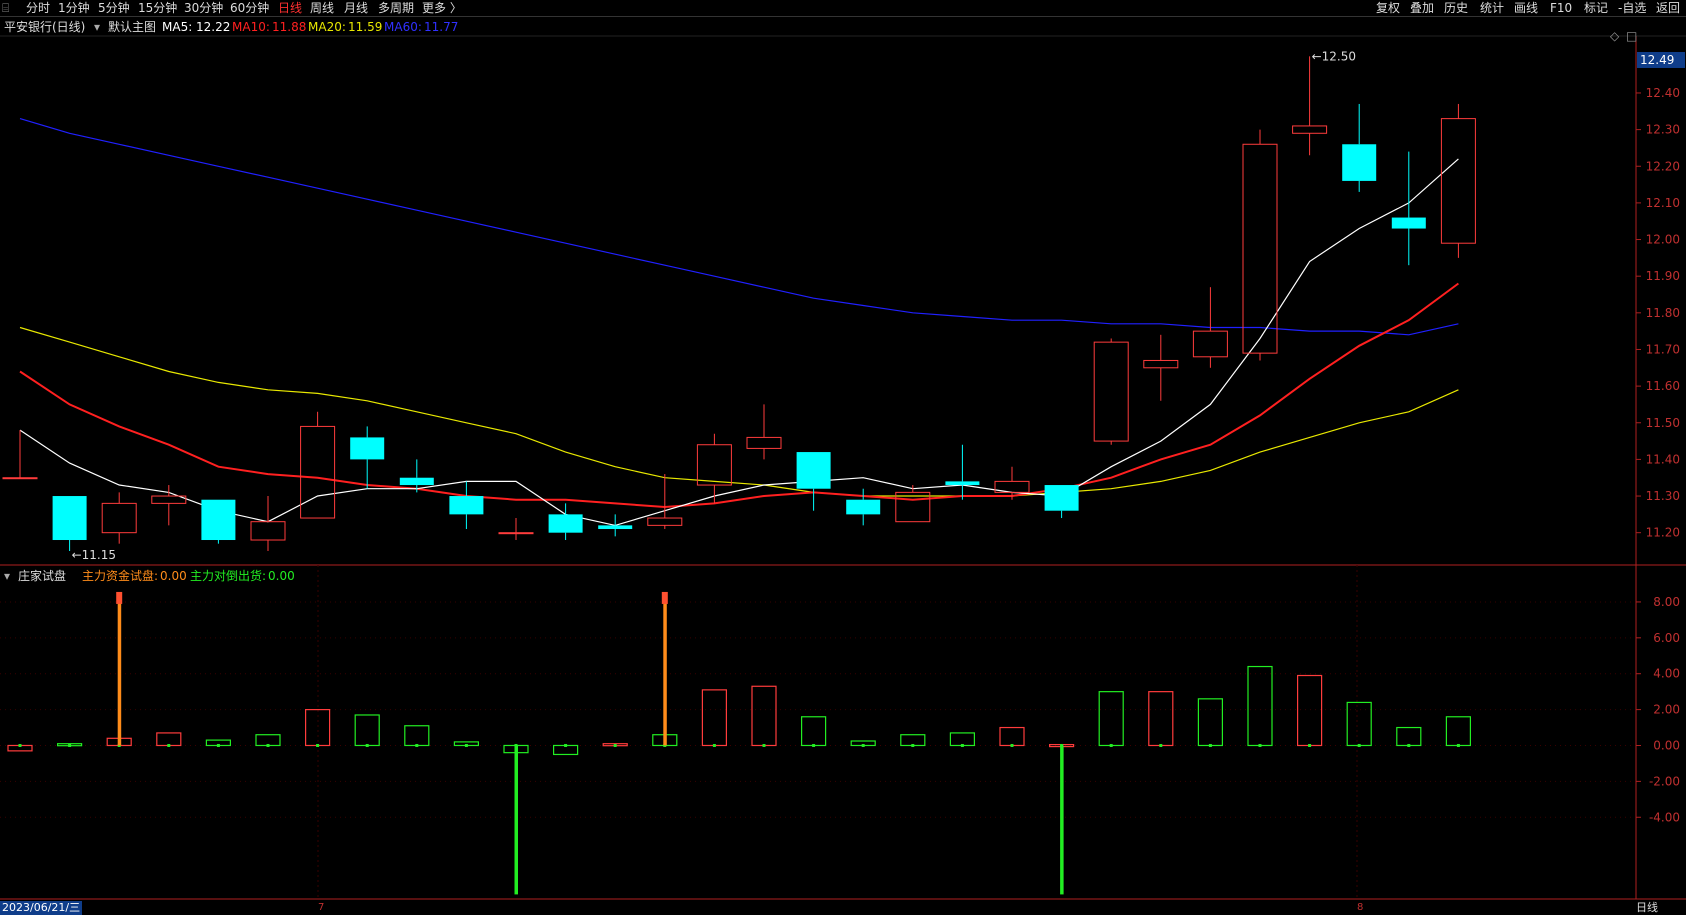 This screenshot has width=1686, height=915. I want to click on tab-5min: 5分钟, so click(114, 8).